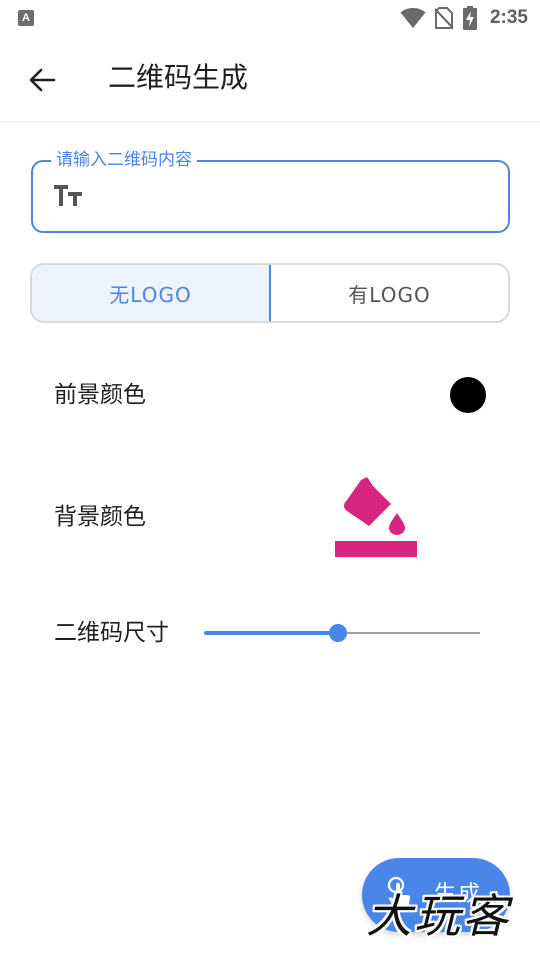 The width and height of the screenshot is (540, 960). Describe the element at coordinates (376, 517) in the screenshot. I see `color-fill-icon` at that location.